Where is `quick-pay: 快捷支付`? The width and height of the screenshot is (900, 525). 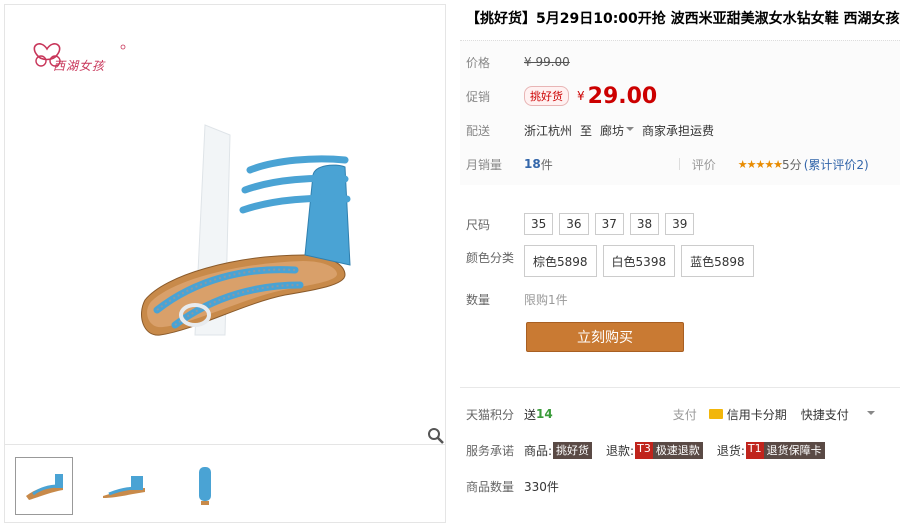
quick-pay: 快捷支付 is located at coordinates (825, 414).